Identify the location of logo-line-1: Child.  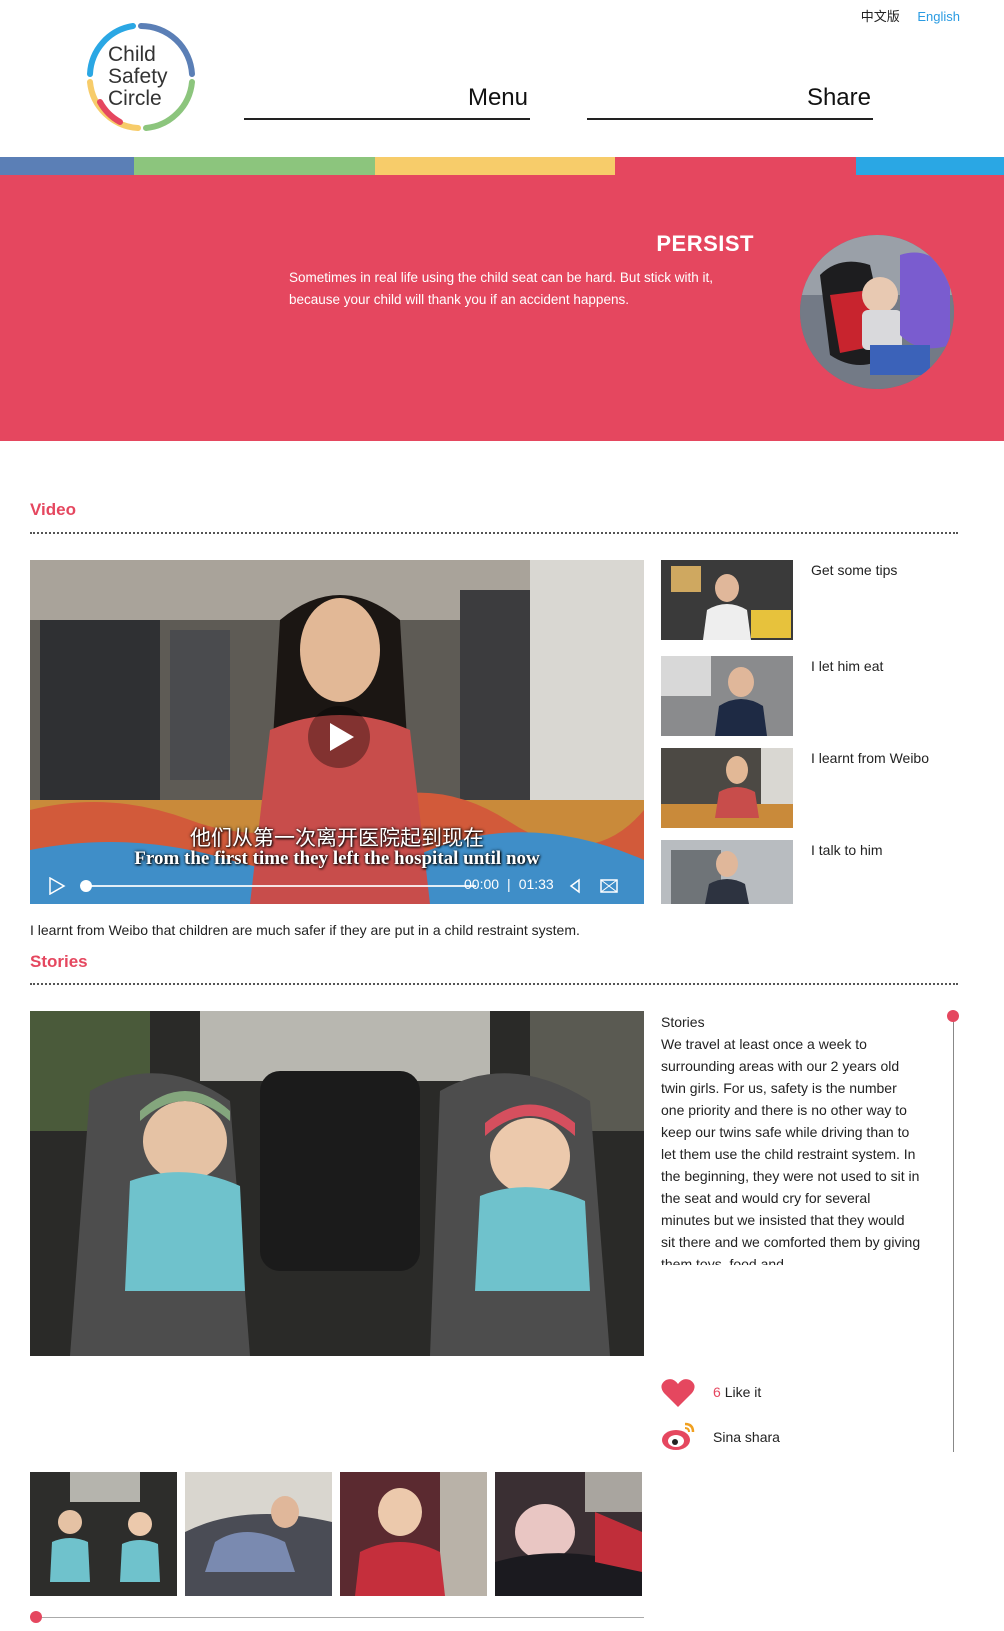
(132, 54).